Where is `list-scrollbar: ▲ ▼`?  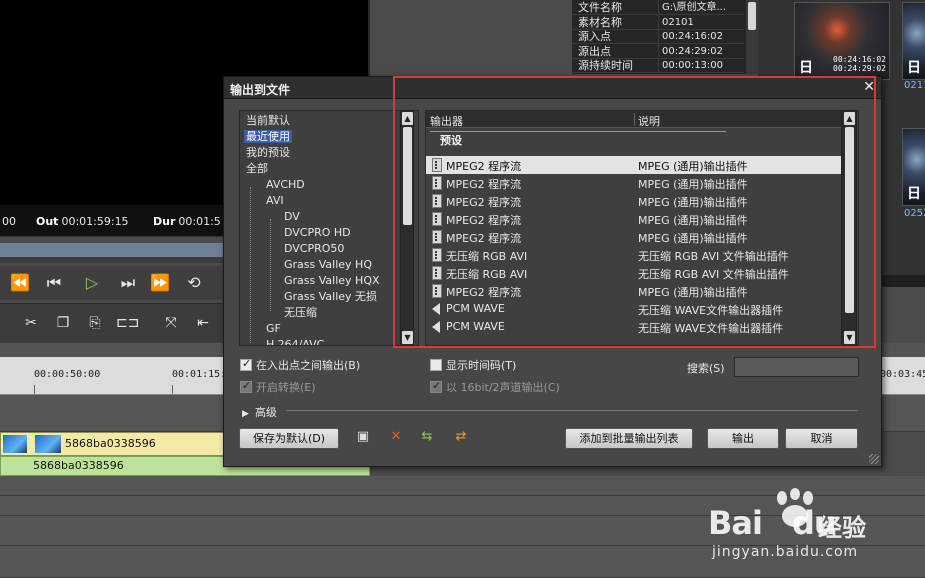 list-scrollbar: ▲ ▼ is located at coordinates (849, 228).